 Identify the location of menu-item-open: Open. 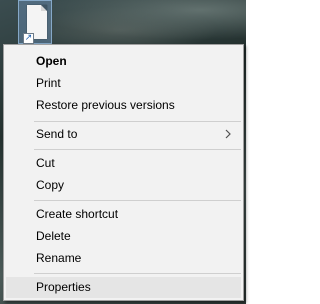
(123, 61).